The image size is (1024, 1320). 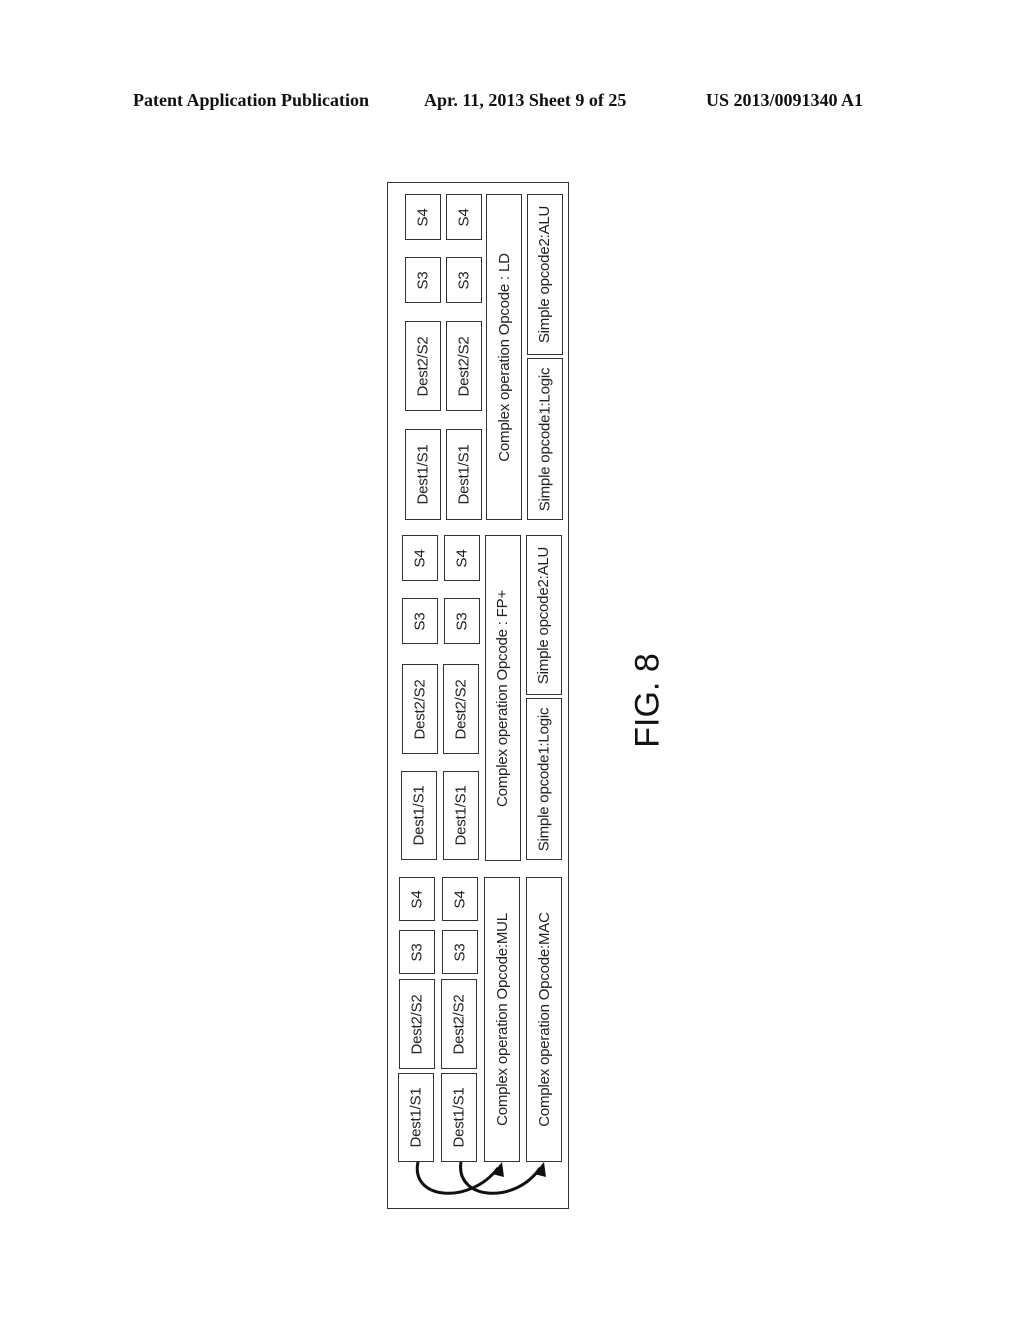 I want to click on publication-date-sheet: Apr. 11, 2013 Sheet 9 of 25, so click(x=525, y=100).